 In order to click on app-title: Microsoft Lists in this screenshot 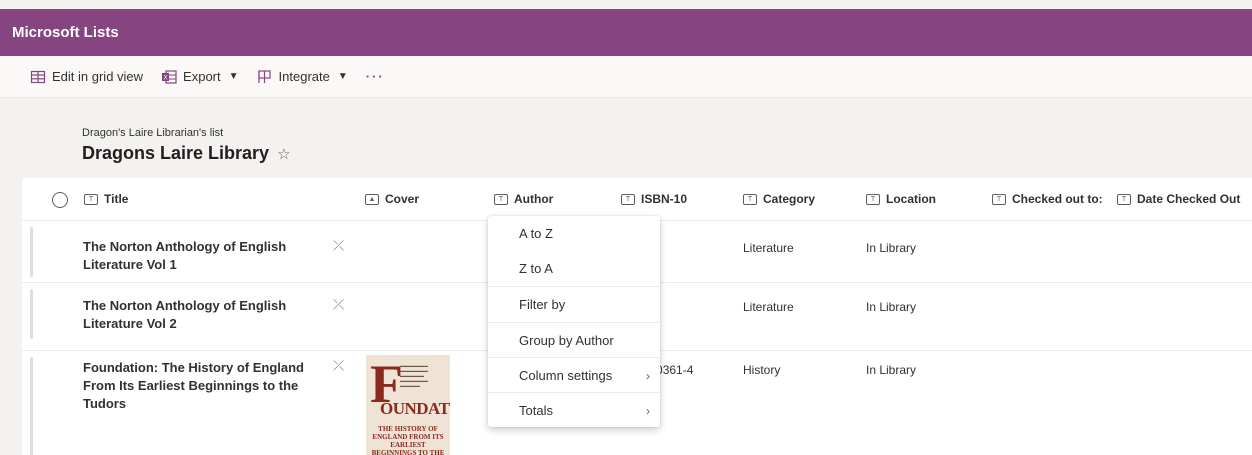, I will do `click(65, 32)`.